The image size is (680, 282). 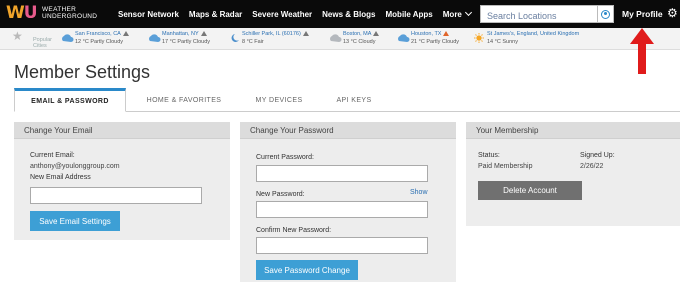 I want to click on weather-underground-logo: WU Weather Underground, so click(x=56, y=14).